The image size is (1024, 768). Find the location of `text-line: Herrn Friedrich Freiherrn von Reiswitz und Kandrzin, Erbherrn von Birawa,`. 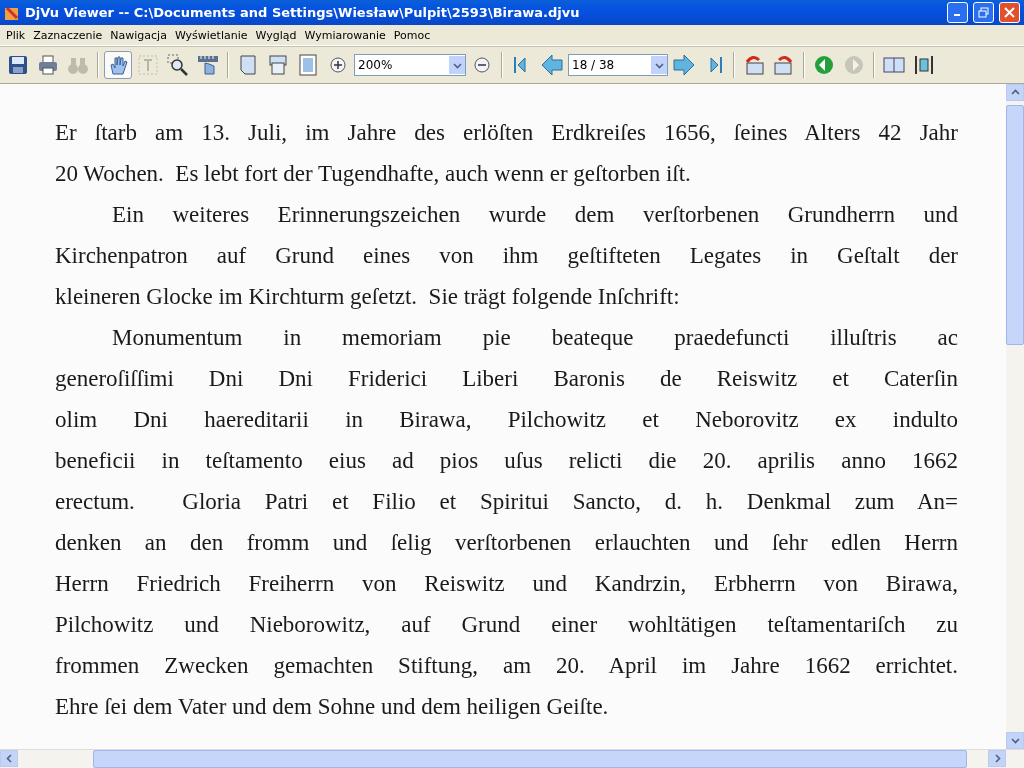

text-line: Herrn Friedrich Freiherrn von Reiswitz und Kandrzin, Erbherrn von Birawa, is located at coordinates (506, 584).